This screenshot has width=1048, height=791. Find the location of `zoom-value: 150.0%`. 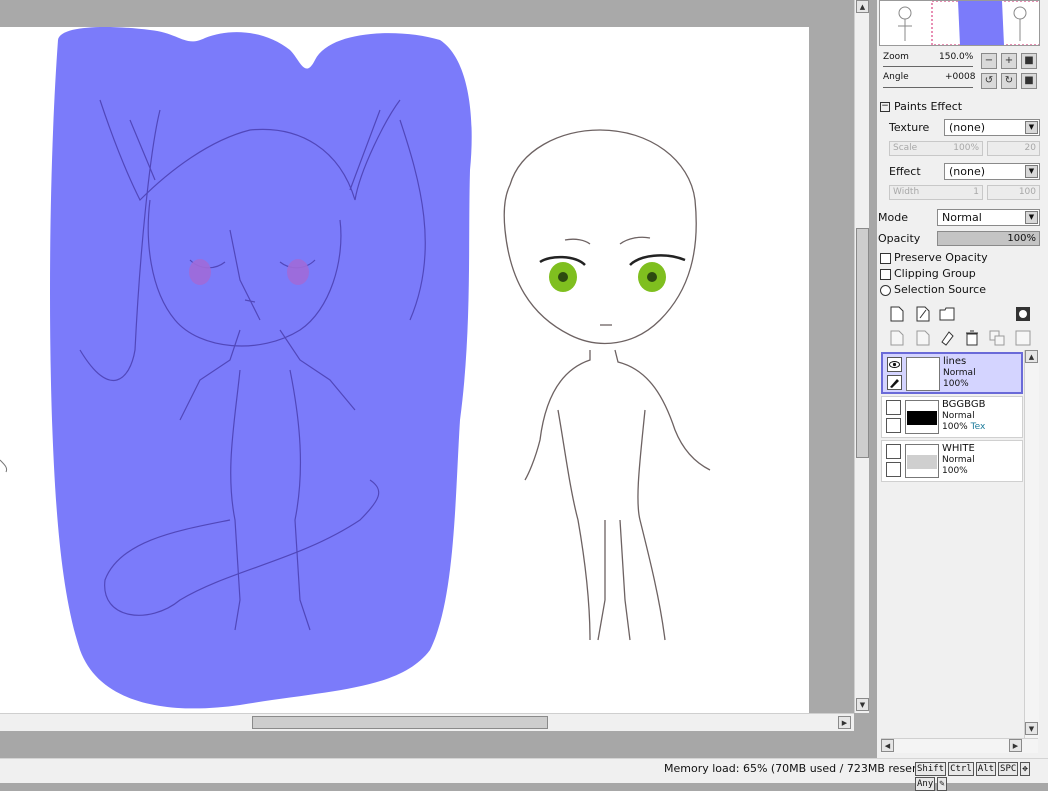

zoom-value: 150.0% is located at coordinates (956, 57).